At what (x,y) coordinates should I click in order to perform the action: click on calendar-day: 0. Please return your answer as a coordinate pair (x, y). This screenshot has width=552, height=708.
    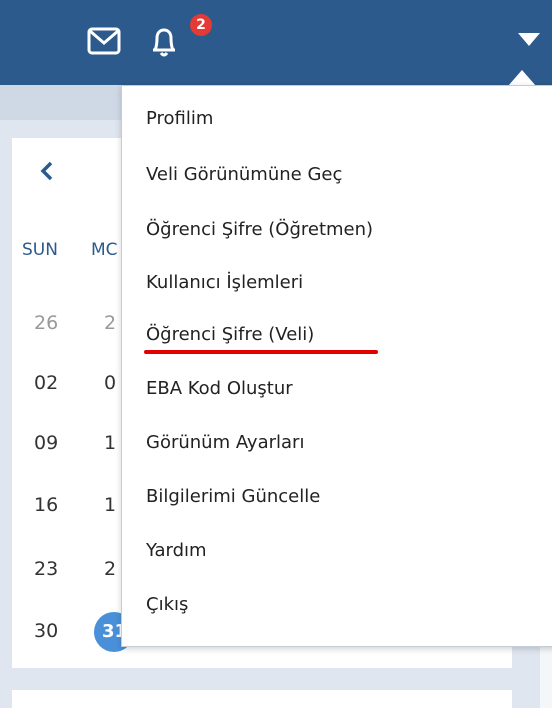
    Looking at the image, I should click on (110, 383).